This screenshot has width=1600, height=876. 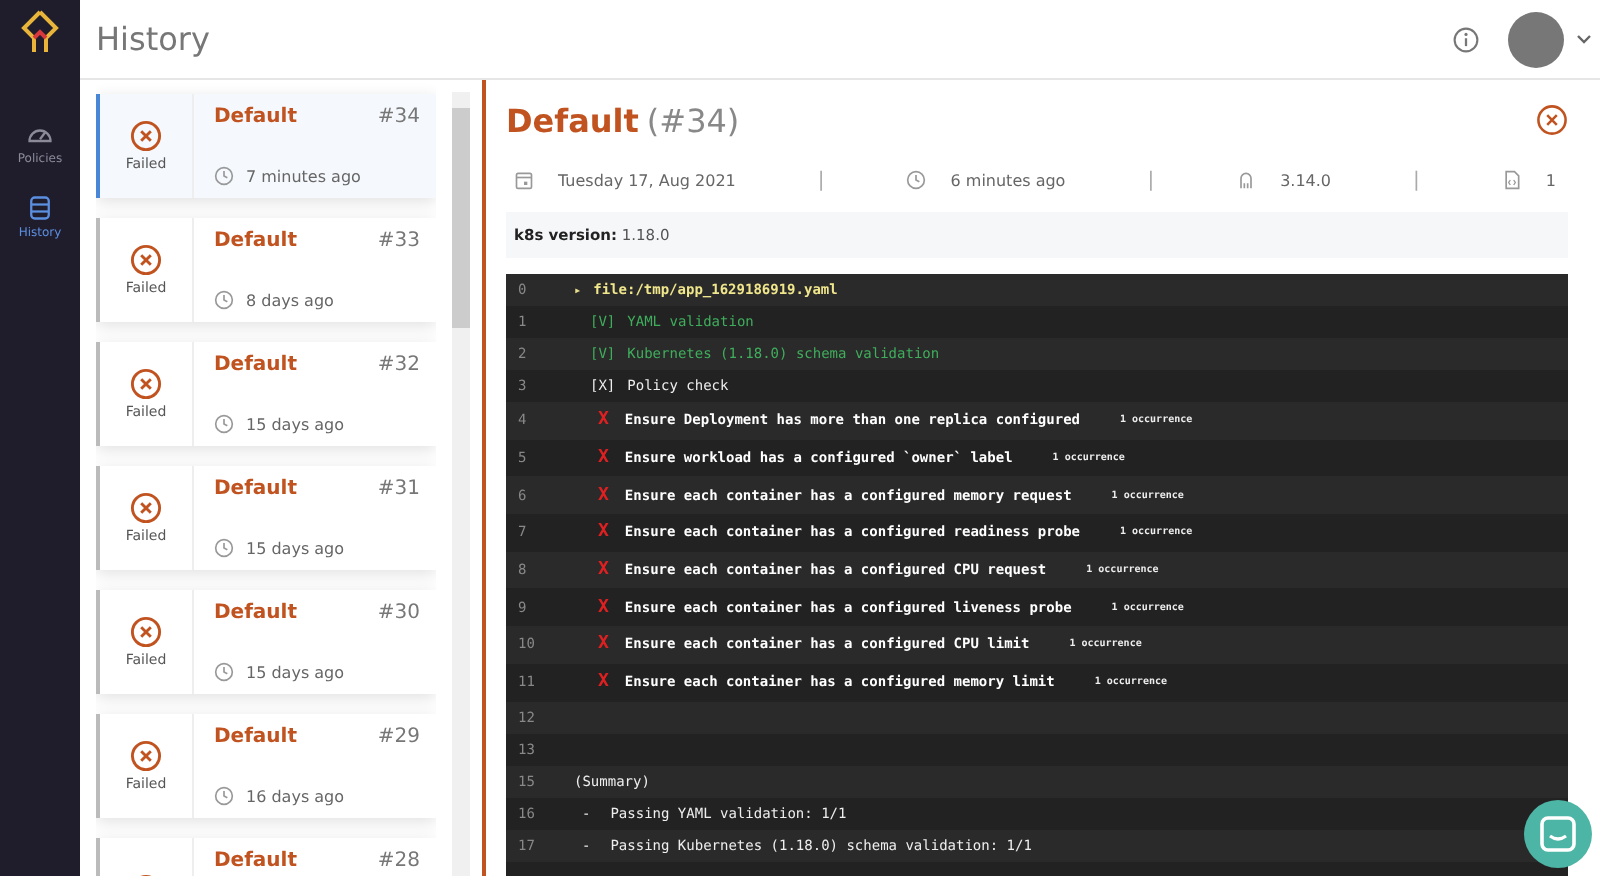 What do you see at coordinates (398, 117) in the screenshot?
I see `run-number: #34` at bounding box center [398, 117].